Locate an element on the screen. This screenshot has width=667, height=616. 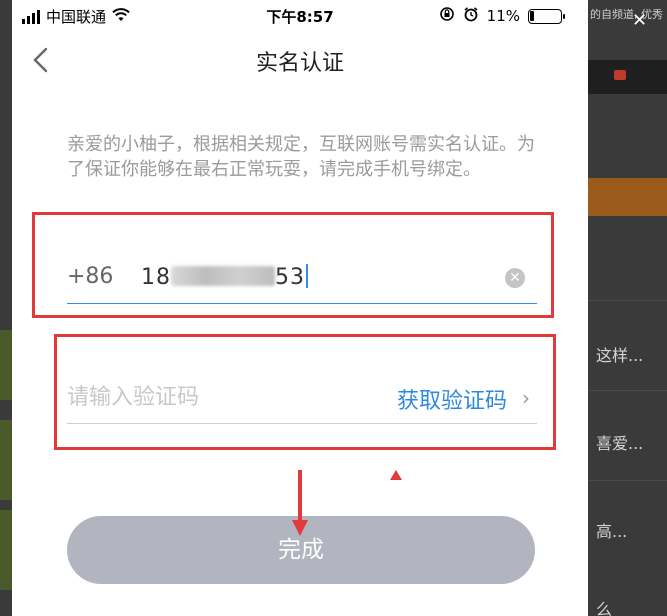
background-snippet: 么 is located at coordinates (604, 608).